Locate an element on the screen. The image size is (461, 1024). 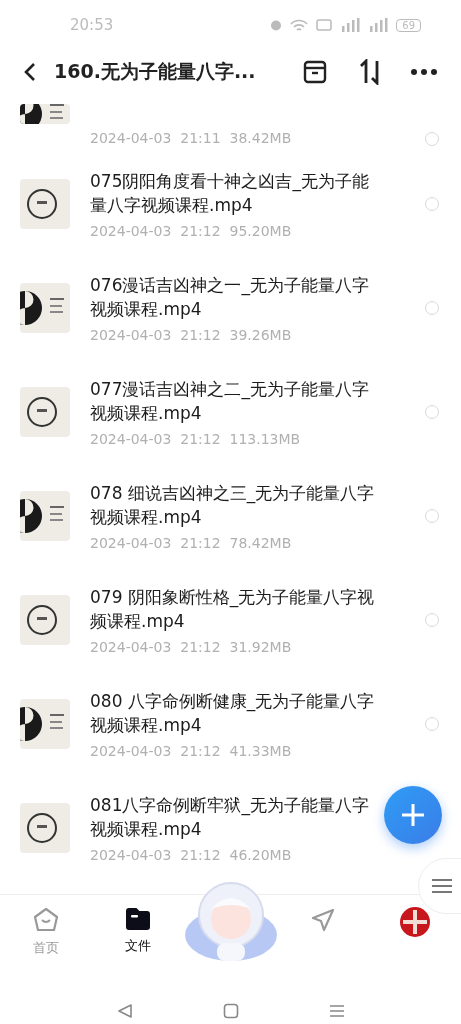
file-row: 080 八字命例断健康_无为子能量八字视频课程.mp4 2024-04-03 21:12 41.33MB is located at coordinates (230, 724).